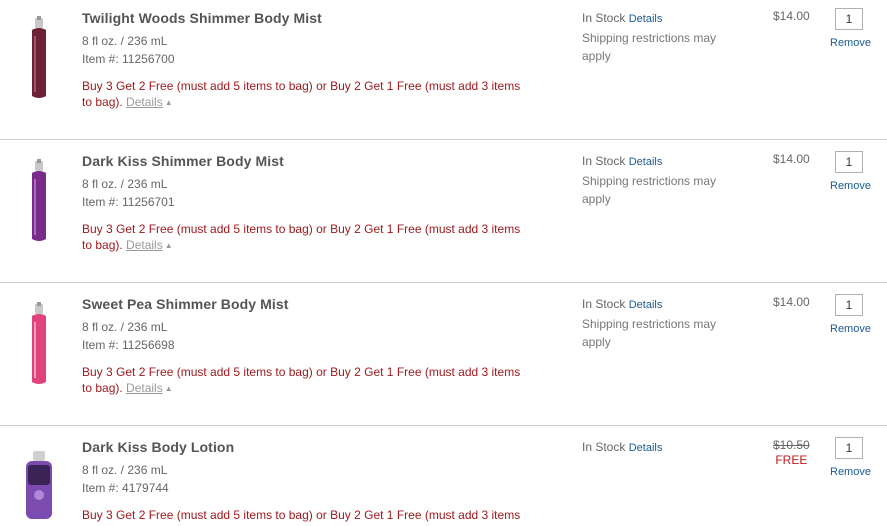  What do you see at coordinates (791, 460) in the screenshot?
I see `free-price-label: FREE` at bounding box center [791, 460].